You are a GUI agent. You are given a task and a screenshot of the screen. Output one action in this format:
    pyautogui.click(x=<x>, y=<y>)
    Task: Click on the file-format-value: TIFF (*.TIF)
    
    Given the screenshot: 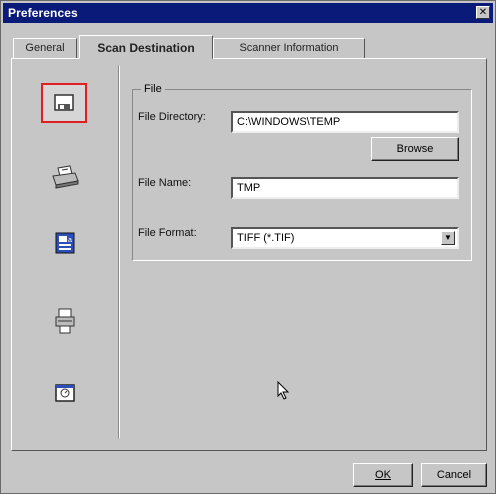 What is the action you would take?
    pyautogui.click(x=266, y=238)
    